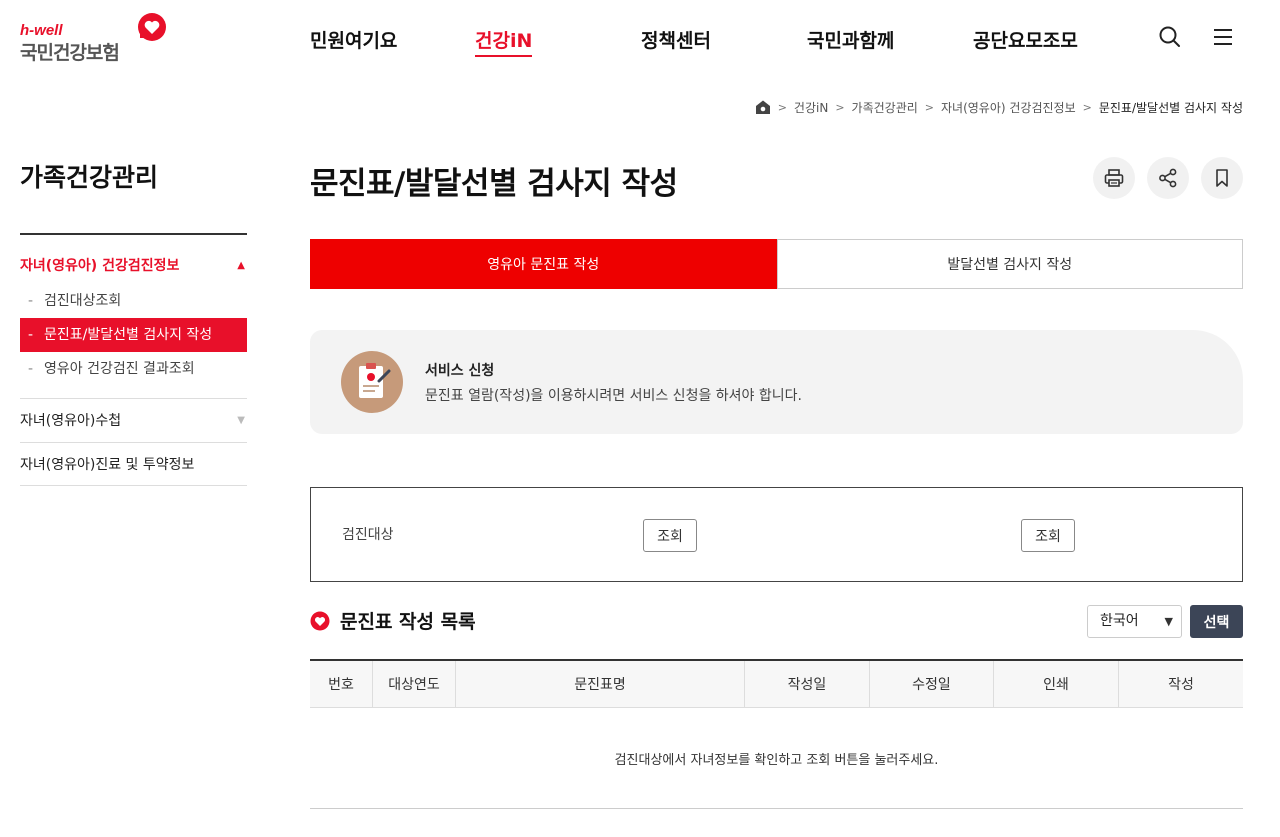 The image size is (1280, 837). Describe the element at coordinates (89, 177) in the screenshot. I see `sidebar-title: 가족건강관리` at that location.